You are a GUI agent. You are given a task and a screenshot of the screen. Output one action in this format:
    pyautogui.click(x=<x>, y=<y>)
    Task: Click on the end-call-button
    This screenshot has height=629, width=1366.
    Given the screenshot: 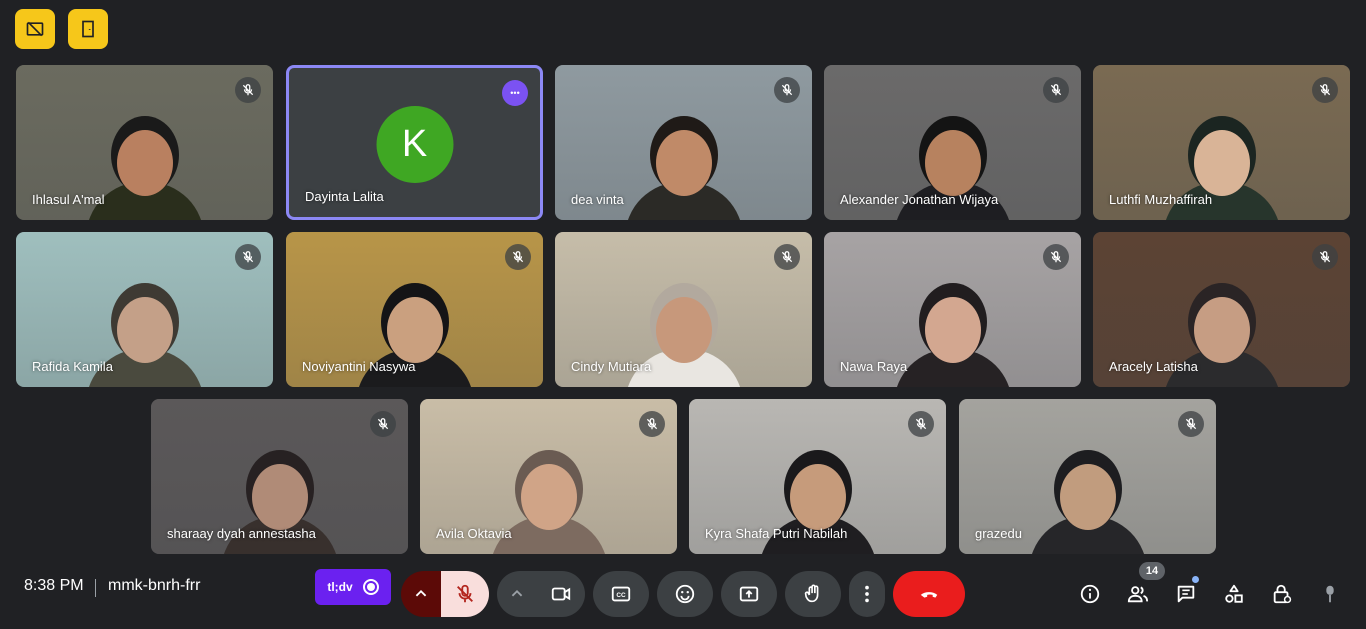 What is the action you would take?
    pyautogui.click(x=929, y=594)
    